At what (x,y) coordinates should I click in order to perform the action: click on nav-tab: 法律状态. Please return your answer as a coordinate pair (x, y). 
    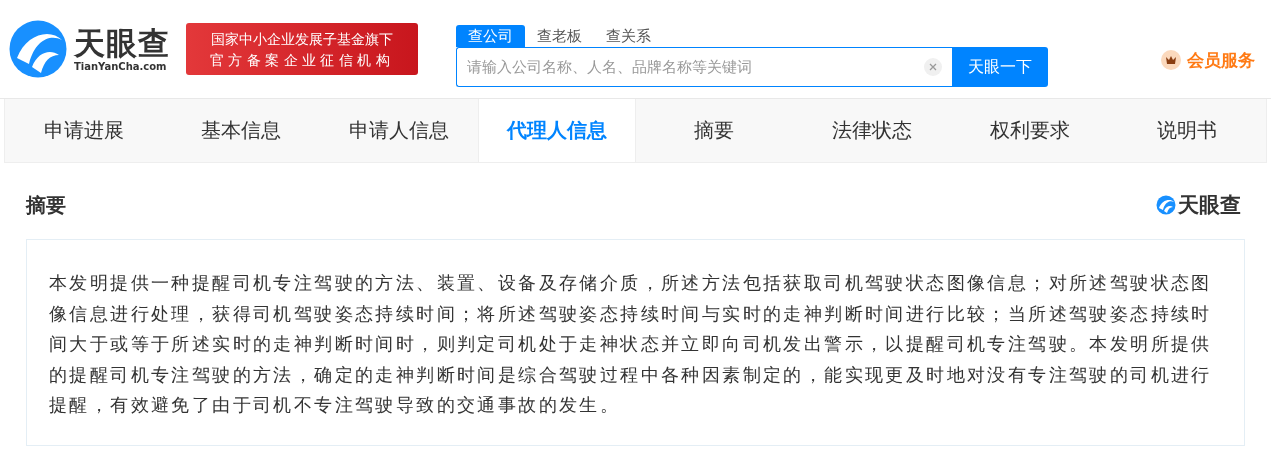
    Looking at the image, I should click on (872, 130).